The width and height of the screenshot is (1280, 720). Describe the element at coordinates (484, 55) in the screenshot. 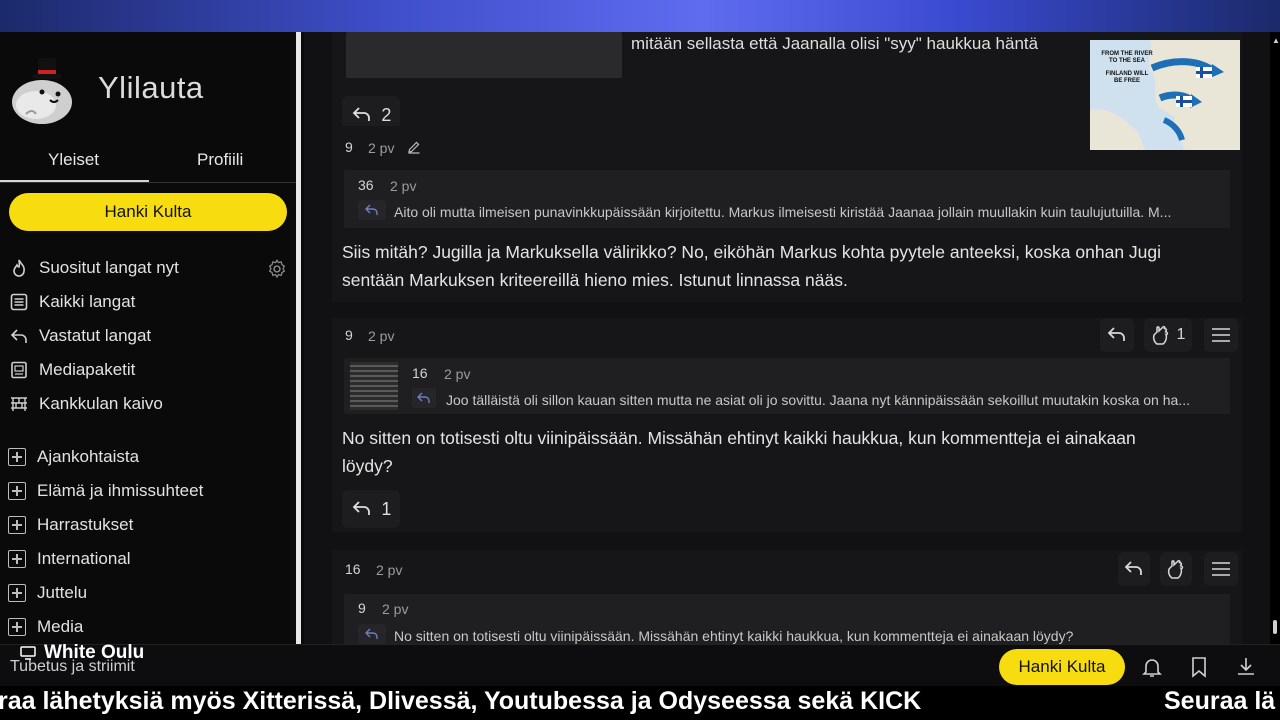

I see `image-thumbnail` at that location.